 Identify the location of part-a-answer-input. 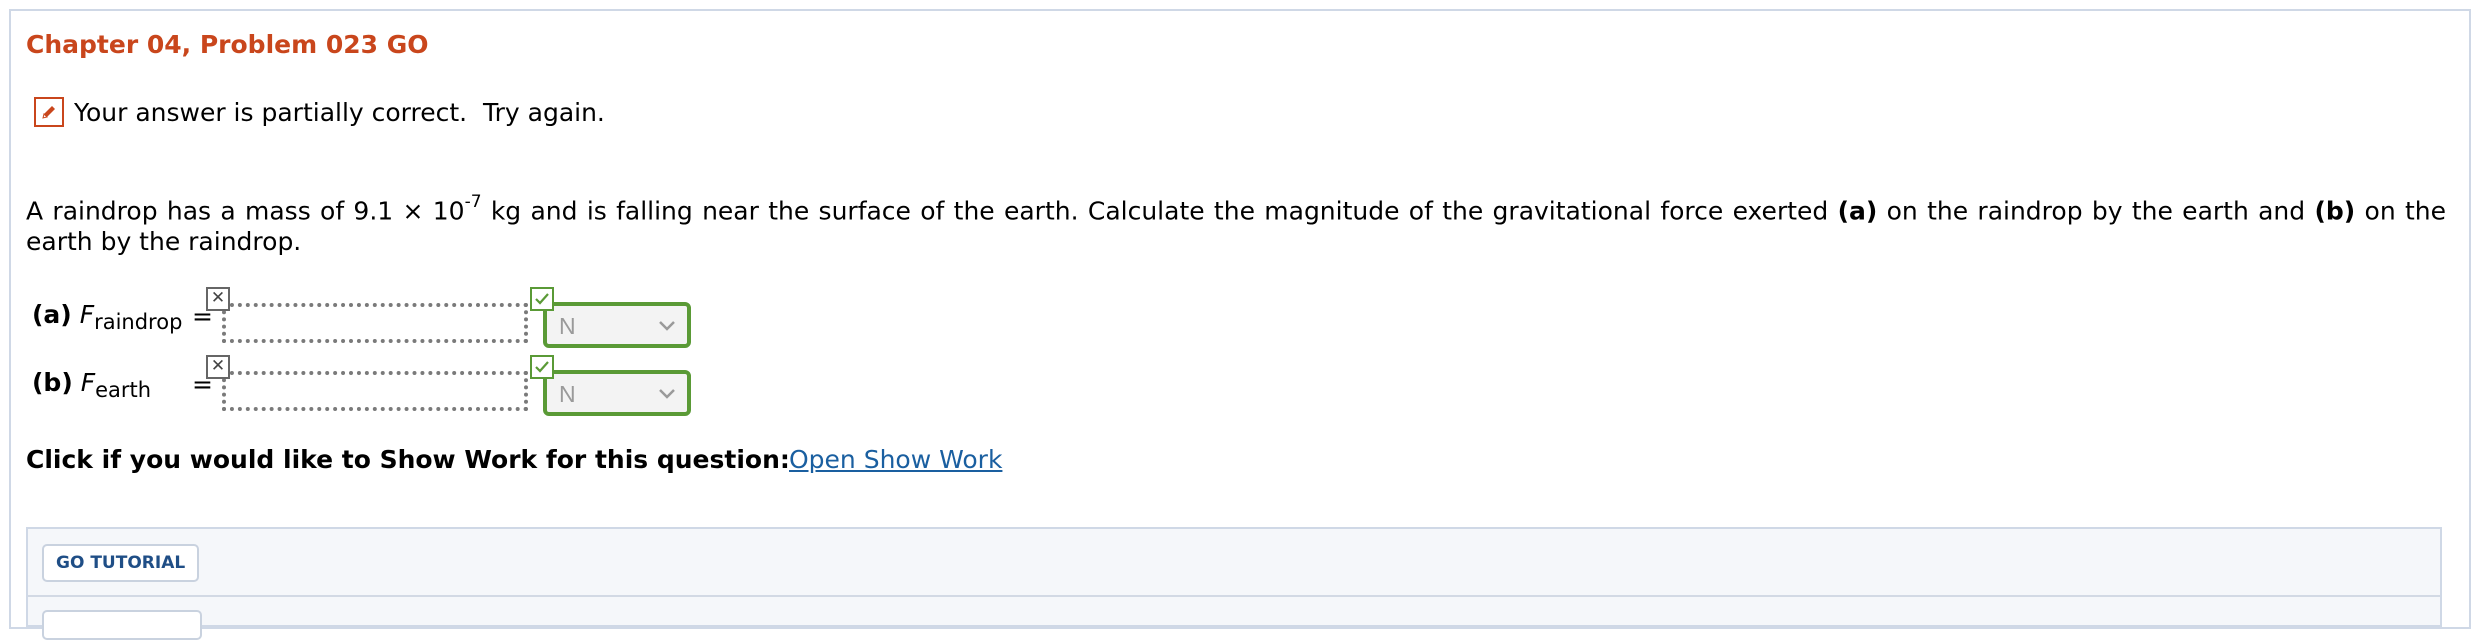
(375, 323).